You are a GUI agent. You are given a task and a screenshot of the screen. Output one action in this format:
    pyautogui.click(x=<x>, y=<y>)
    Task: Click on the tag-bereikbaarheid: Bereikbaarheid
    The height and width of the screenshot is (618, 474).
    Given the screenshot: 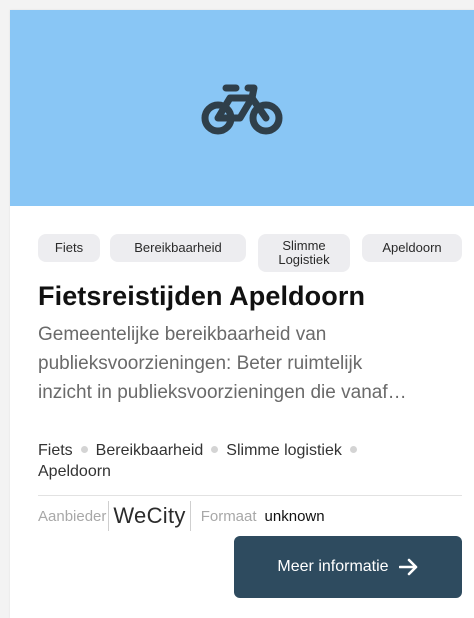 What is the action you would take?
    pyautogui.click(x=178, y=248)
    